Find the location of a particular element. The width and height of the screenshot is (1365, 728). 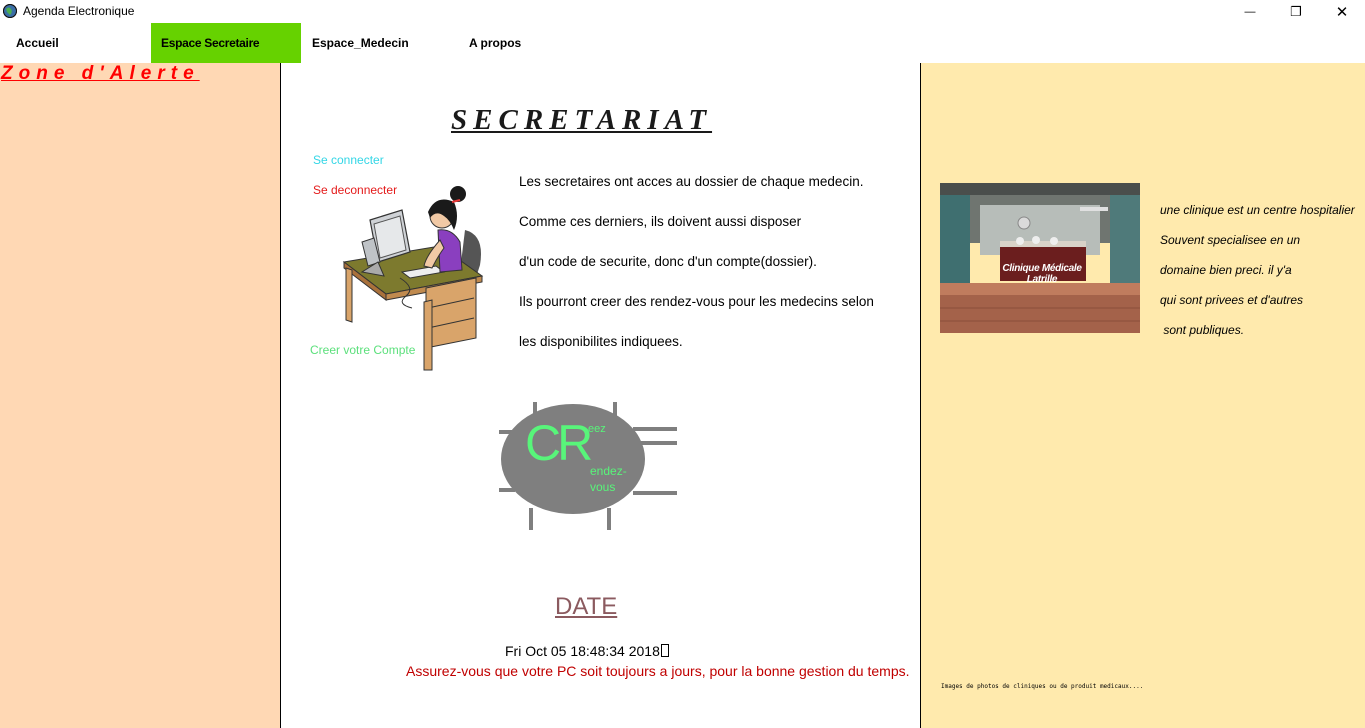

menu-espace-secretaire: Espace Secretaire is located at coordinates (226, 43).